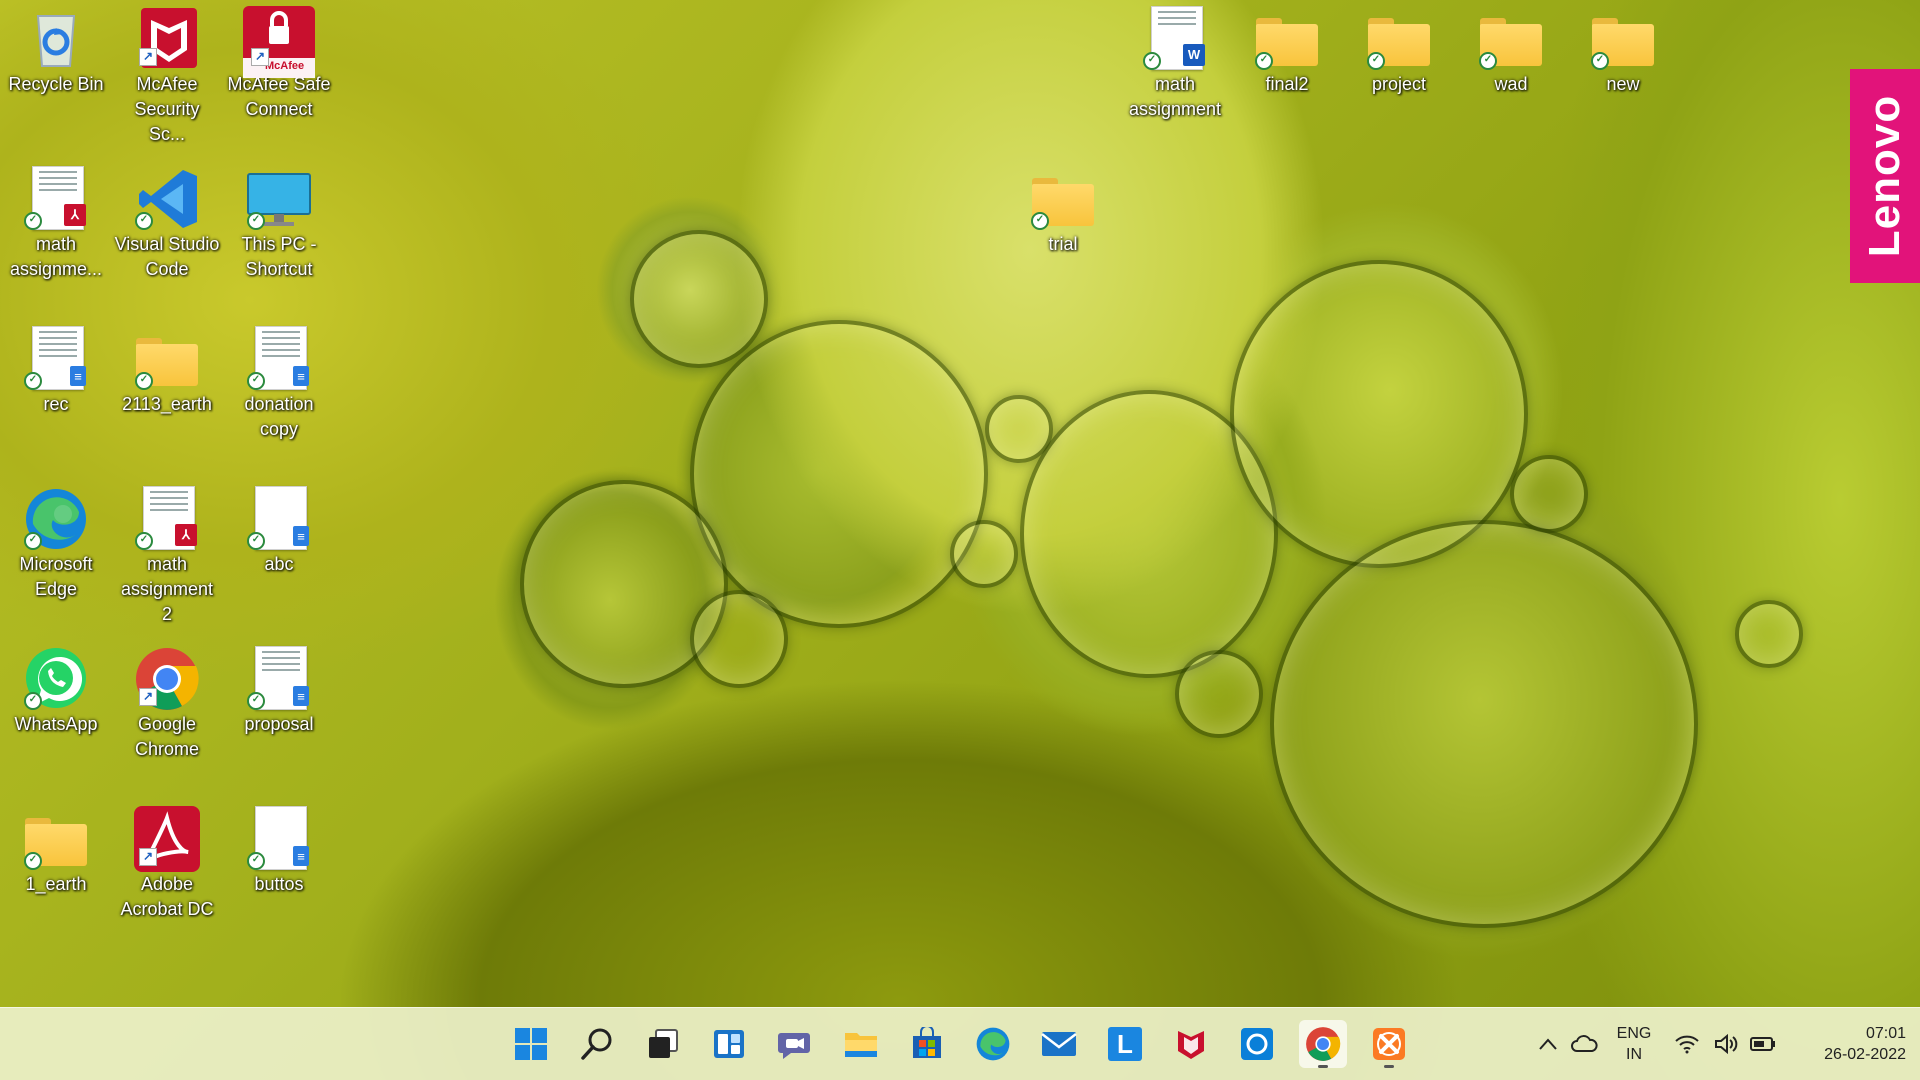 The height and width of the screenshot is (1080, 1920). I want to click on desktop-icon-math-assignment-word: W ✓ math assignment, so click(1175, 75).